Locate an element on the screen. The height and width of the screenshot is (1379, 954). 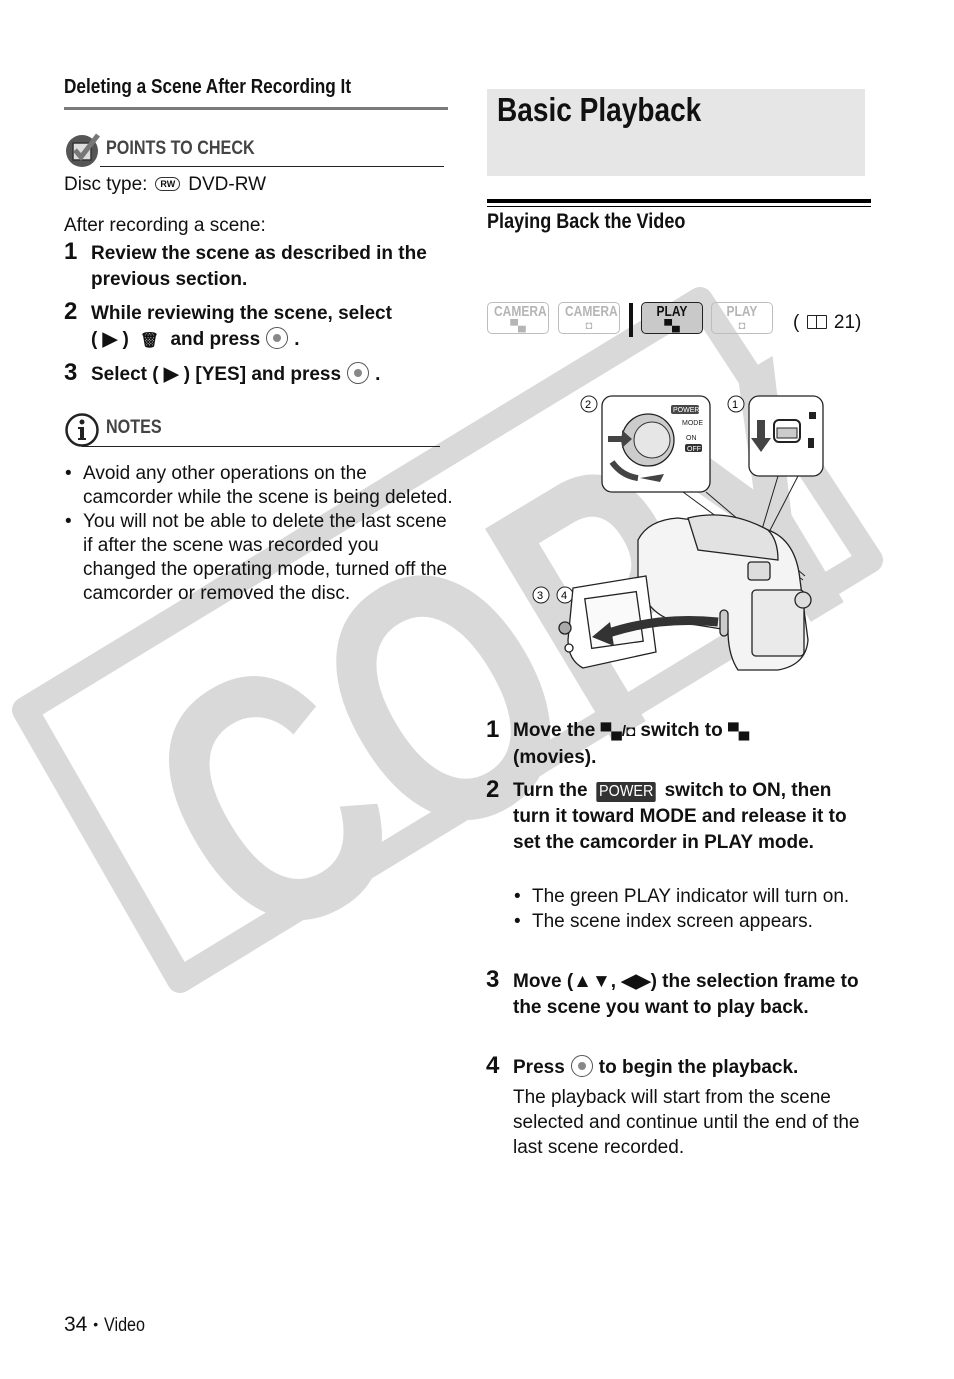
step-text-part: to begin the playback. is located at coordinates (698, 1067).